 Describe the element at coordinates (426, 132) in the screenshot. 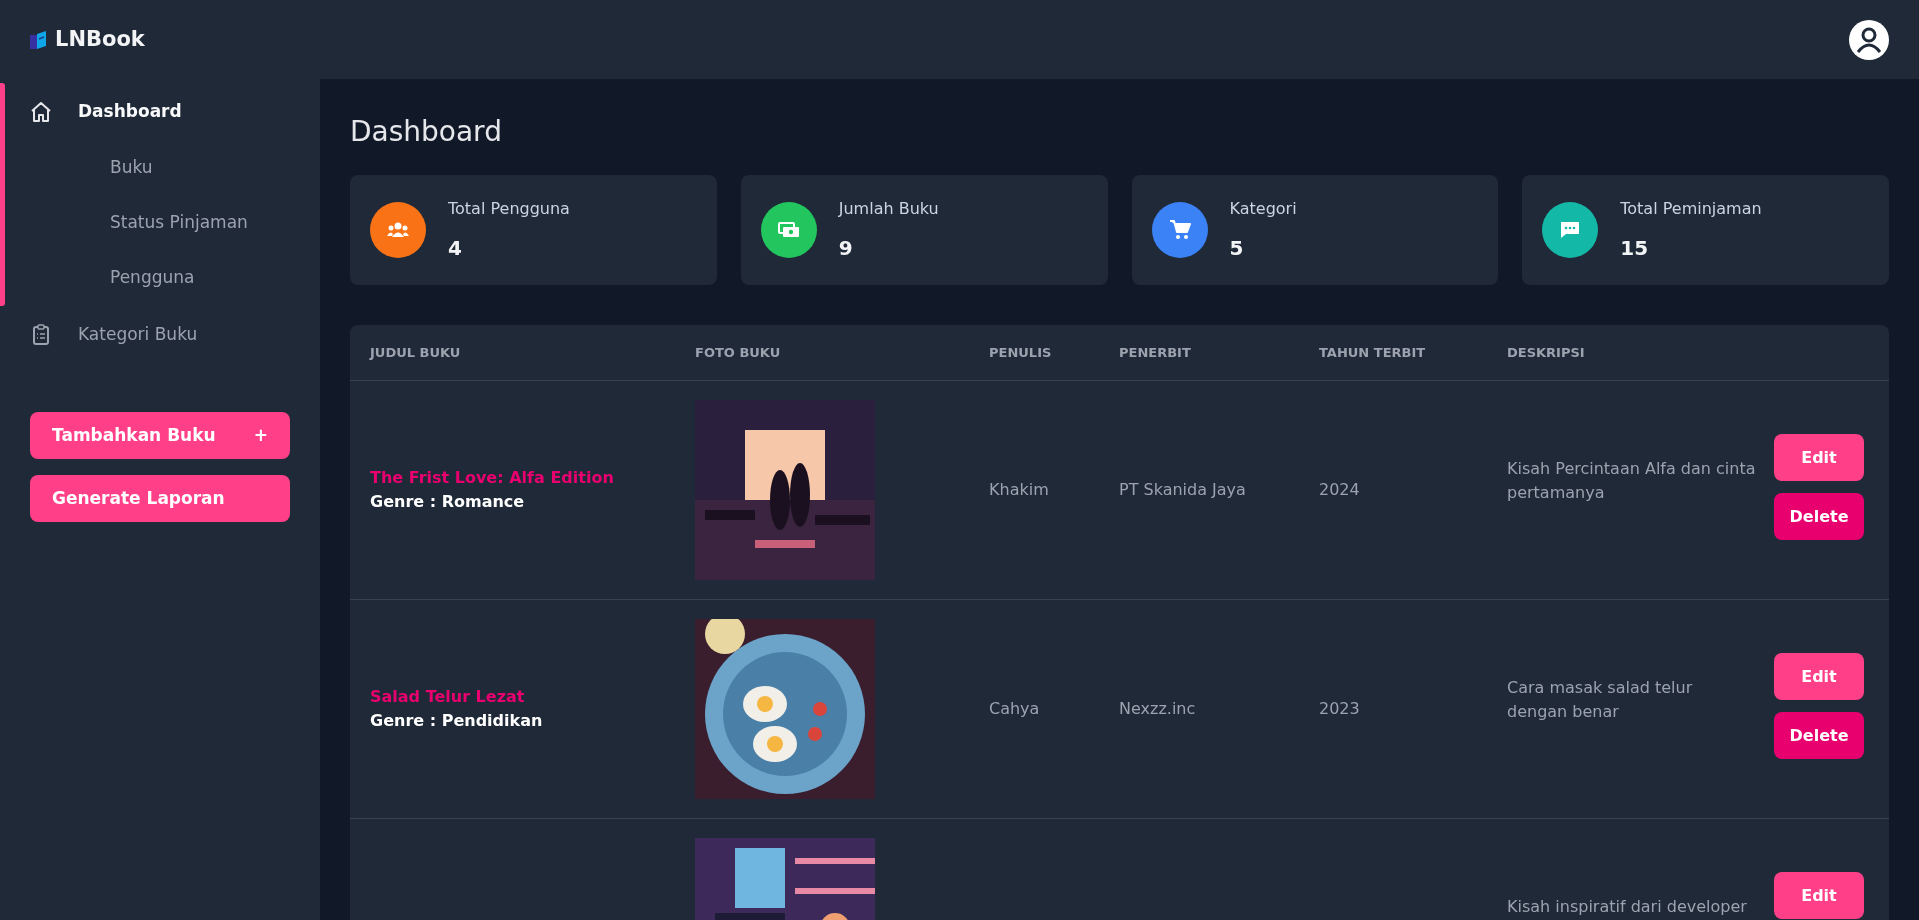

I see `page-title: Dashboard` at that location.